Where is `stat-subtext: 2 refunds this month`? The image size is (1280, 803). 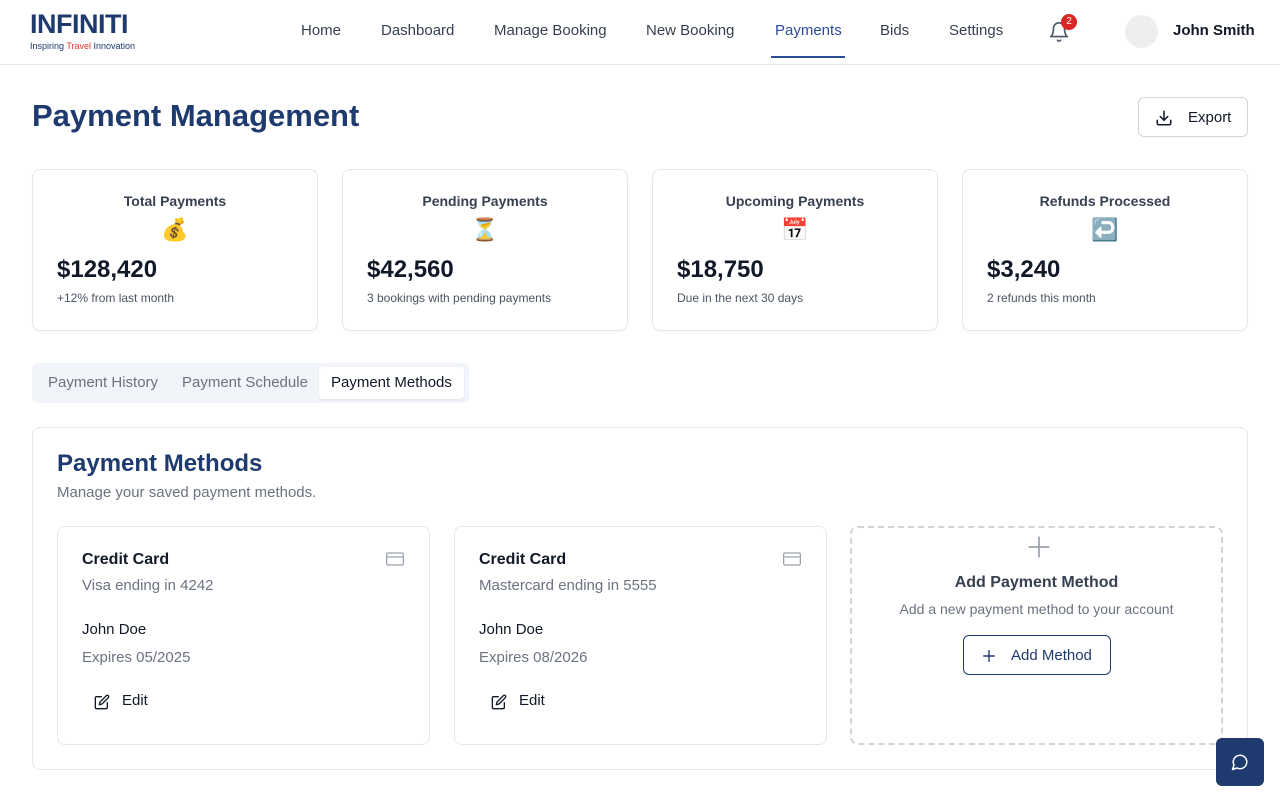 stat-subtext: 2 refunds this month is located at coordinates (1041, 298).